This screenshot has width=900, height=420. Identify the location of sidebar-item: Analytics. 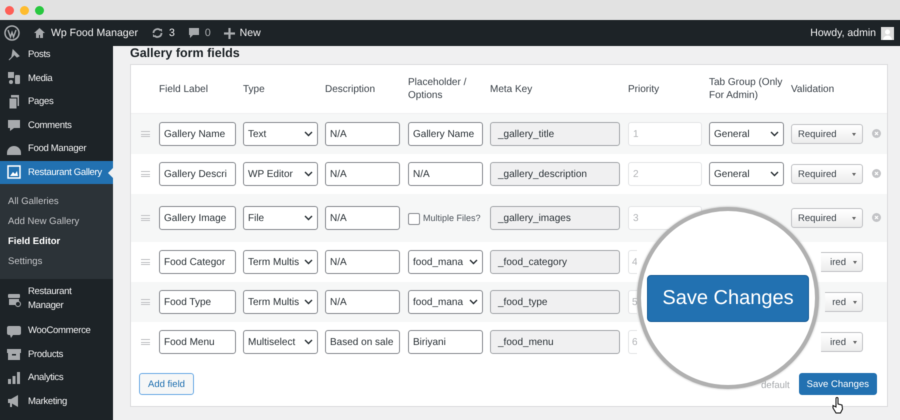
(56, 378).